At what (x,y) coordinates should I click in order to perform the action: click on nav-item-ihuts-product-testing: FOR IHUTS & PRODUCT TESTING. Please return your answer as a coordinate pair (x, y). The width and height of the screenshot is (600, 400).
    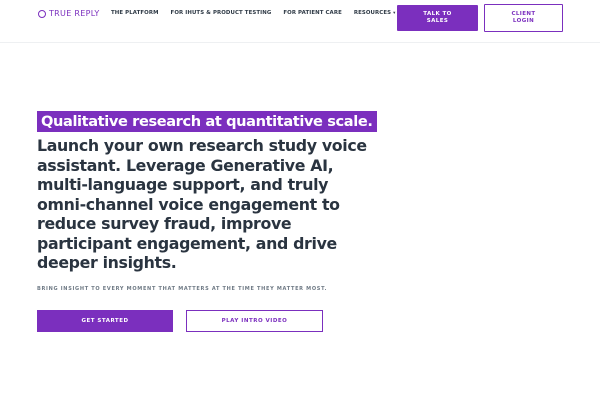
    Looking at the image, I should click on (221, 13).